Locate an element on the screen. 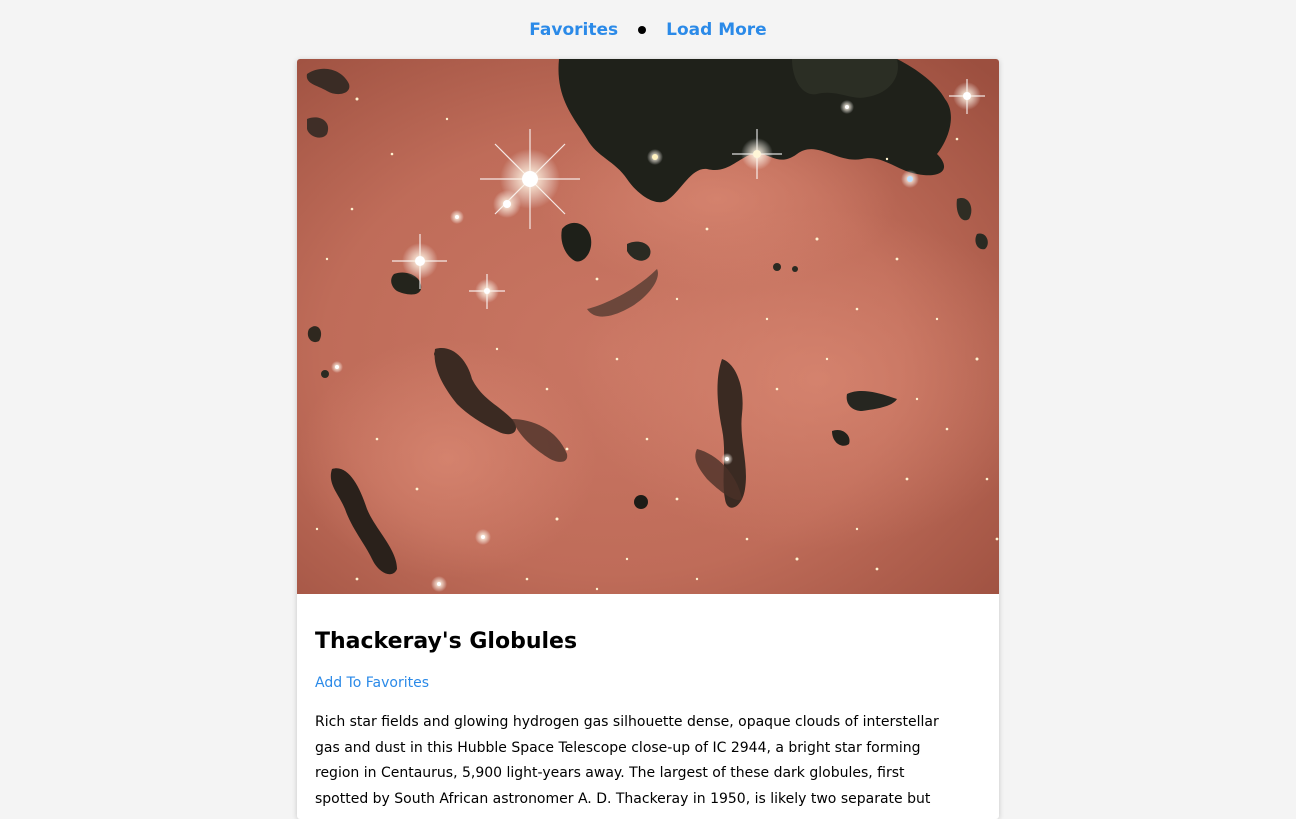  add-to-favorites-link: Add To Favorites is located at coordinates (372, 683).